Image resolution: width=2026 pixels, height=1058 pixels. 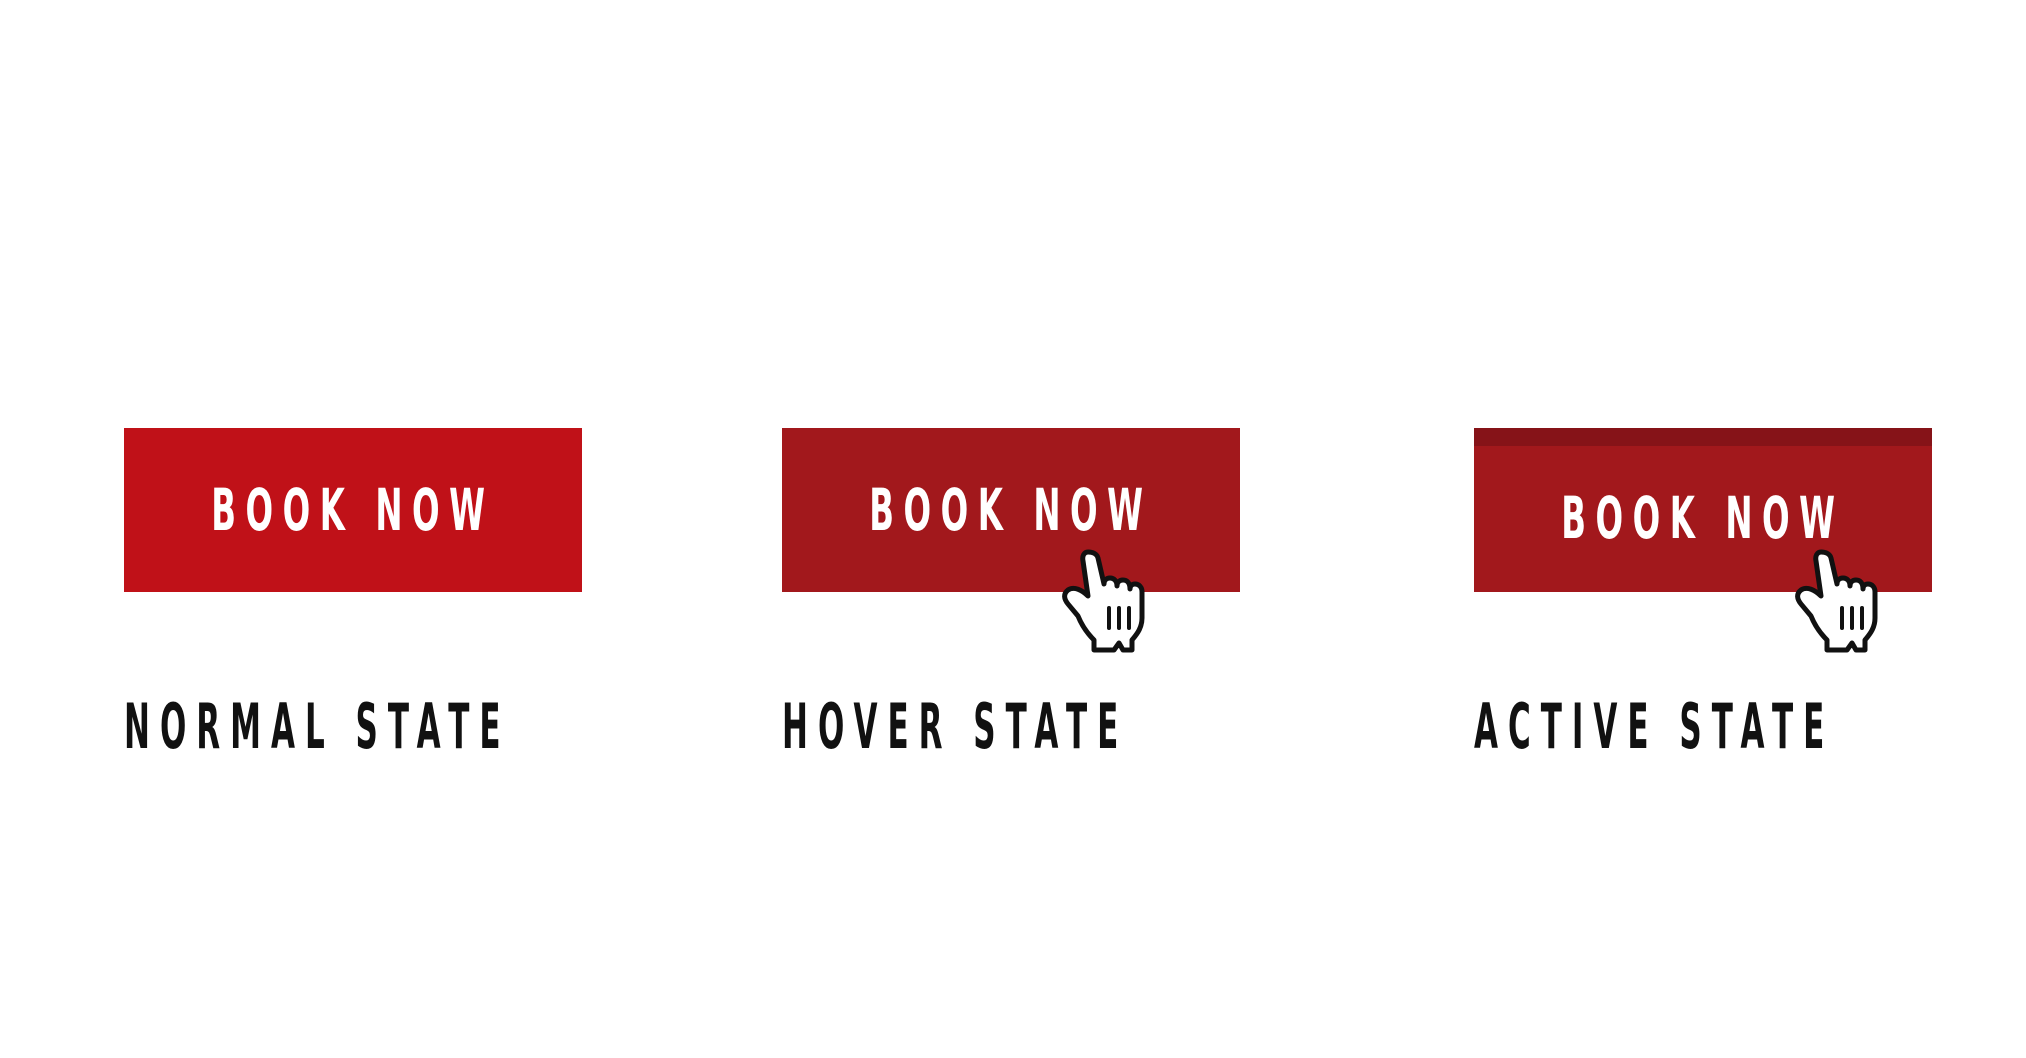 What do you see at coordinates (317, 726) in the screenshot?
I see `normal-state-label: NORMAL STATE` at bounding box center [317, 726].